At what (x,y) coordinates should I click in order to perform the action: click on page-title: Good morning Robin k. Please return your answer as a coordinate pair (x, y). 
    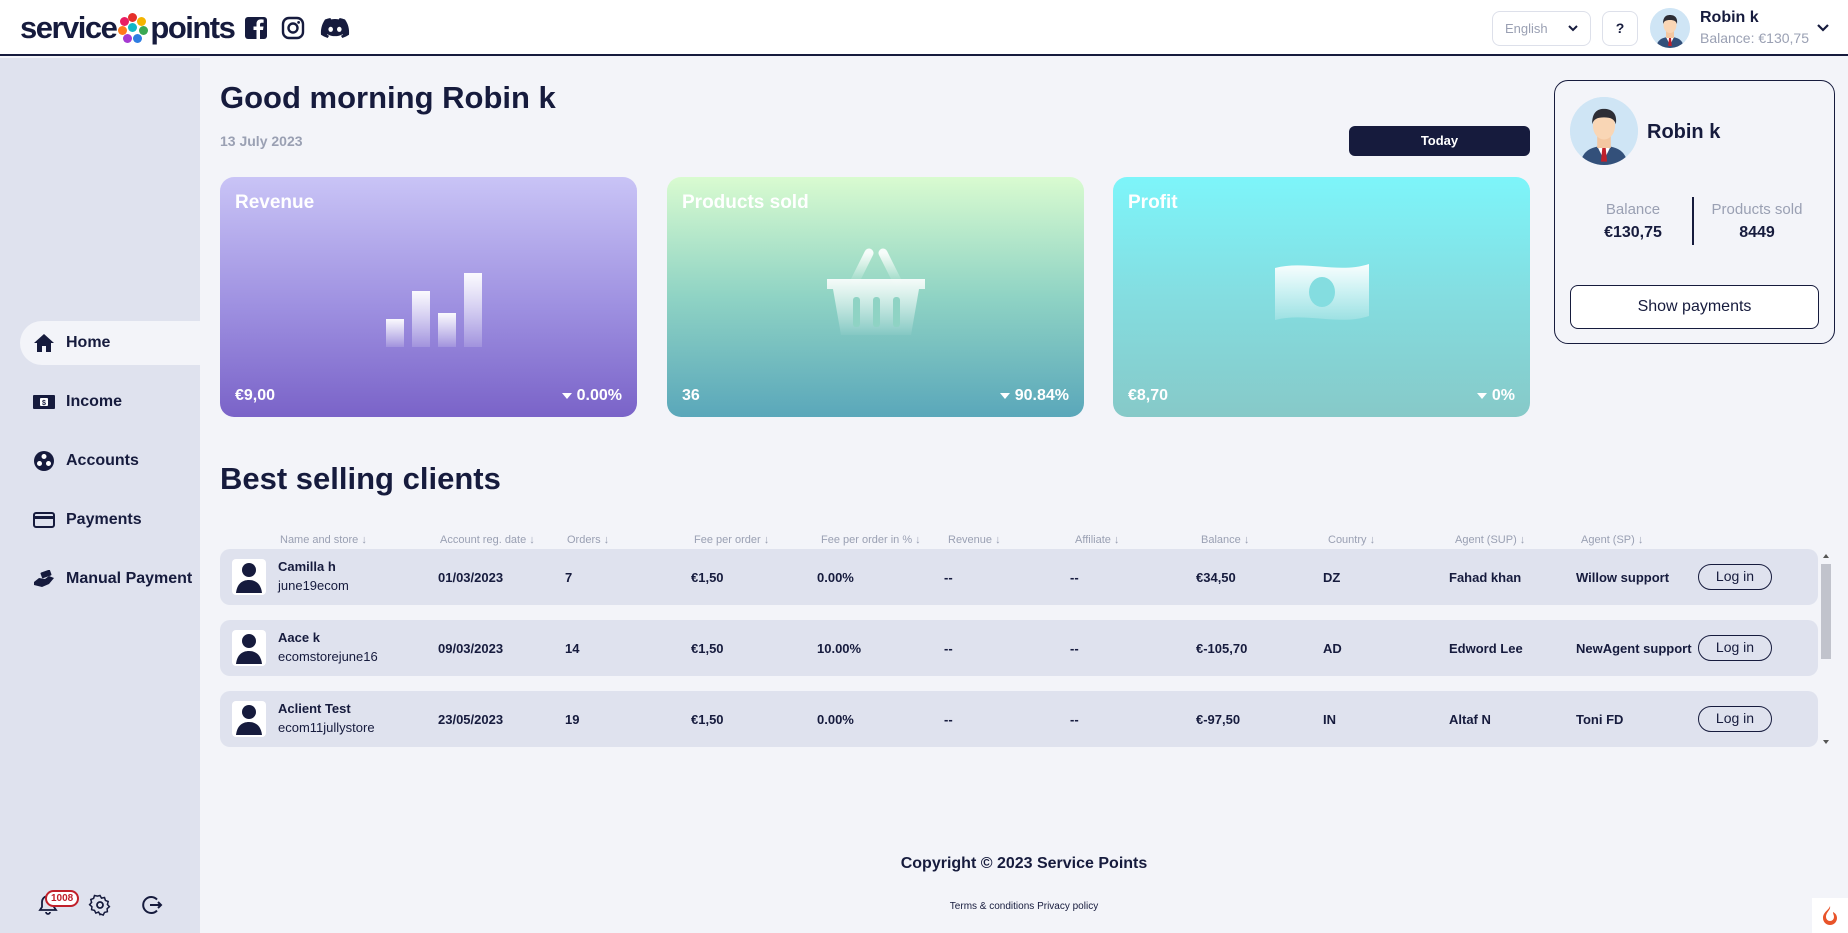
    Looking at the image, I should click on (388, 97).